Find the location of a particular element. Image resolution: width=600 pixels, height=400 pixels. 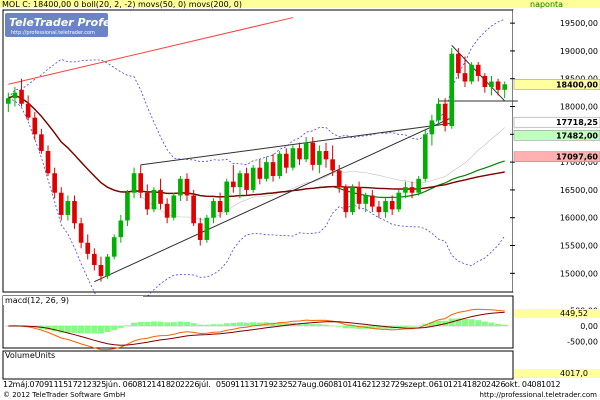

x-axis-label: máj. is located at coordinates (21, 384).